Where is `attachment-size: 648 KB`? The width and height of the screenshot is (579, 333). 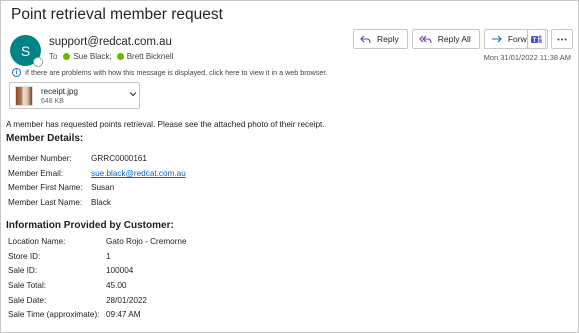
attachment-size: 648 KB is located at coordinates (52, 101).